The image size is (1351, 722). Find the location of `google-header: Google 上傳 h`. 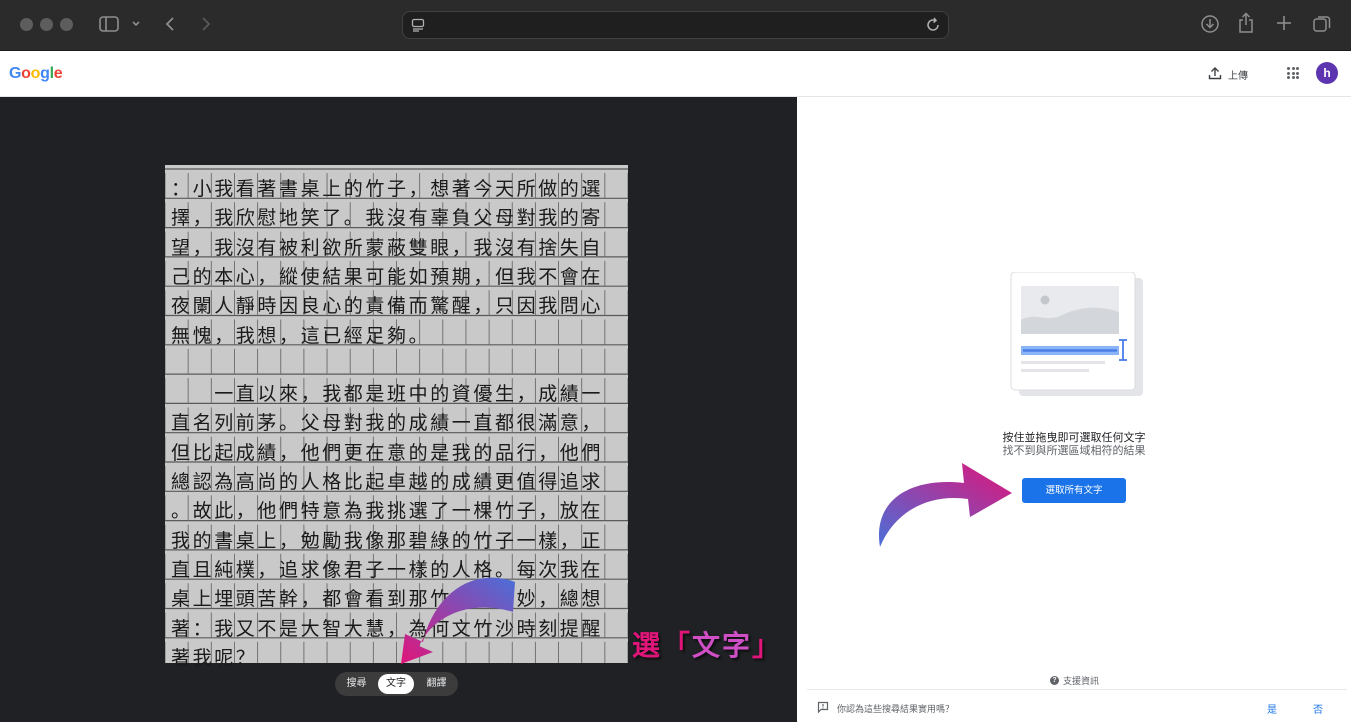

google-header: Google 上傳 h is located at coordinates (675, 74).